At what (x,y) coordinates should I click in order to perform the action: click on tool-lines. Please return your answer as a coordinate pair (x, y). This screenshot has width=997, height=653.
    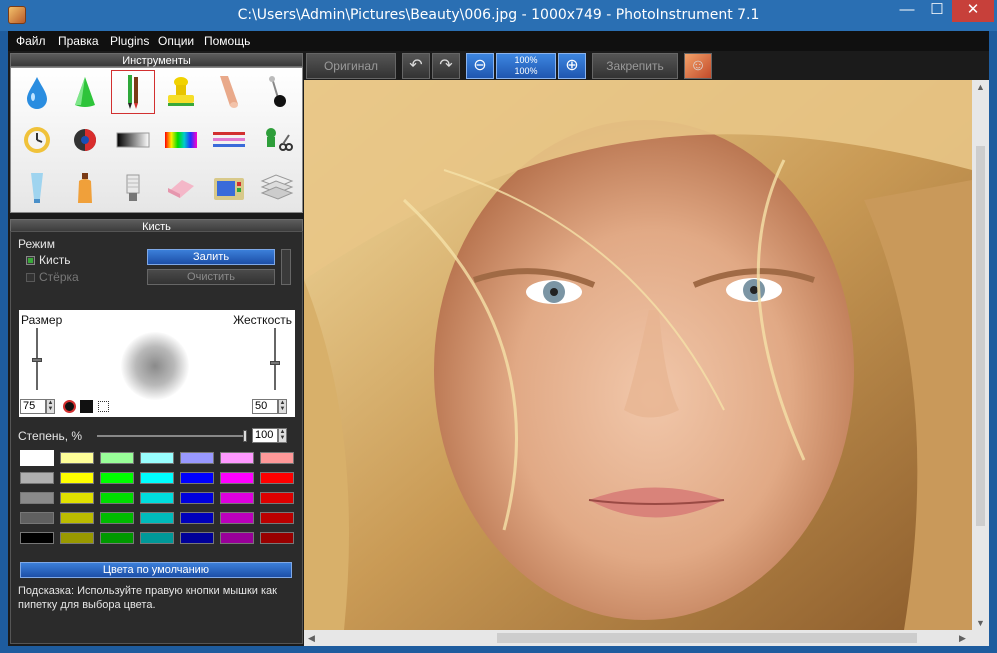
    Looking at the image, I should click on (229, 140).